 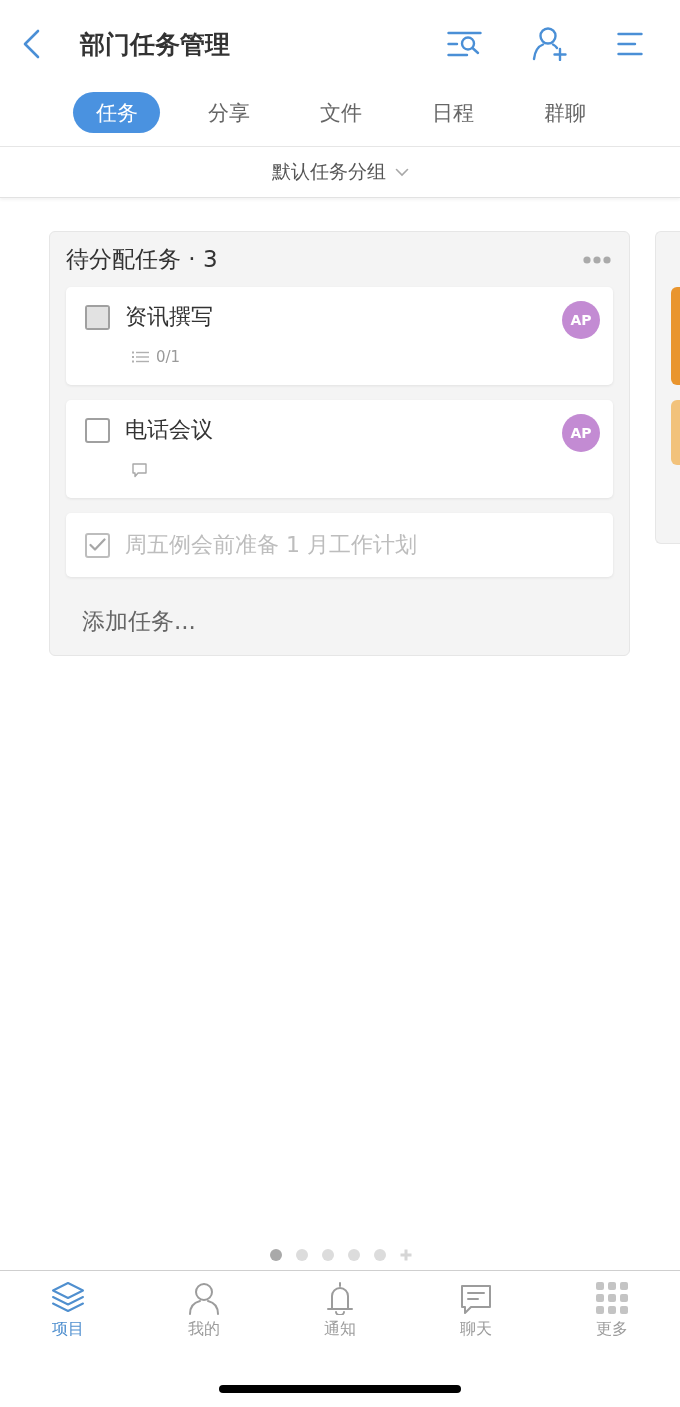 I want to click on nav-tab: 项目, so click(x=68, y=1308).